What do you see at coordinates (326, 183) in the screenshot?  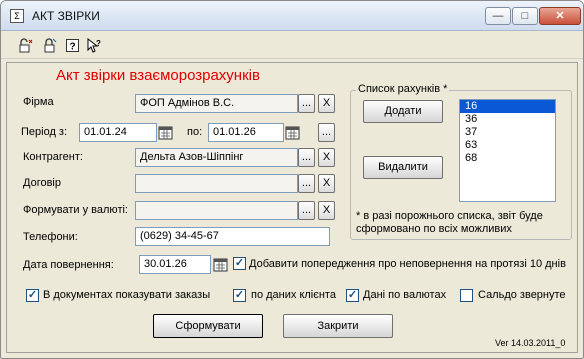 I see `contract-clear-button: X` at bounding box center [326, 183].